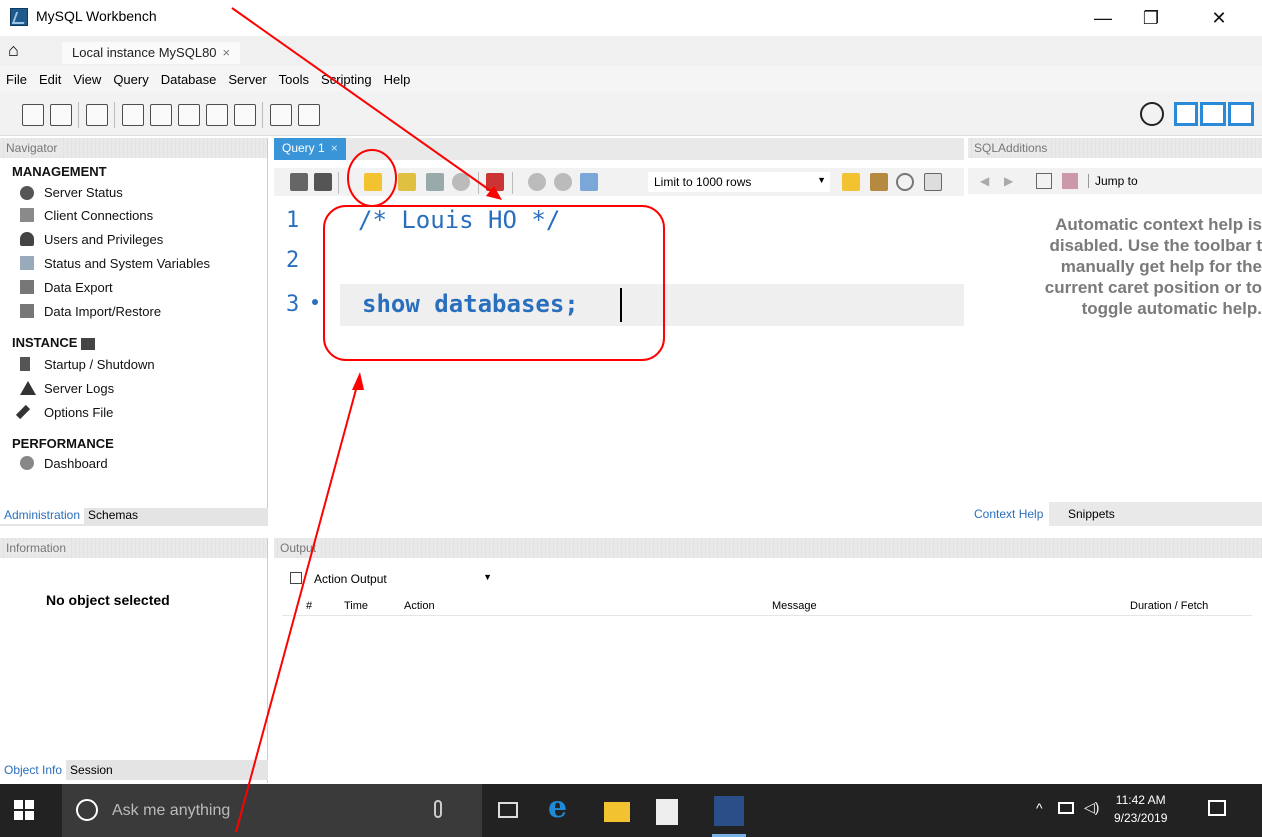 Image resolution: width=1262 pixels, height=837 pixels. Describe the element at coordinates (358, 381) in the screenshot. I see `annotation-arrowhead` at that location.